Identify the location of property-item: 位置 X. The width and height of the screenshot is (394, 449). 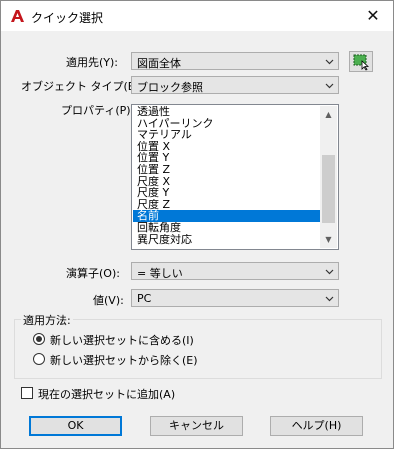
(227, 147).